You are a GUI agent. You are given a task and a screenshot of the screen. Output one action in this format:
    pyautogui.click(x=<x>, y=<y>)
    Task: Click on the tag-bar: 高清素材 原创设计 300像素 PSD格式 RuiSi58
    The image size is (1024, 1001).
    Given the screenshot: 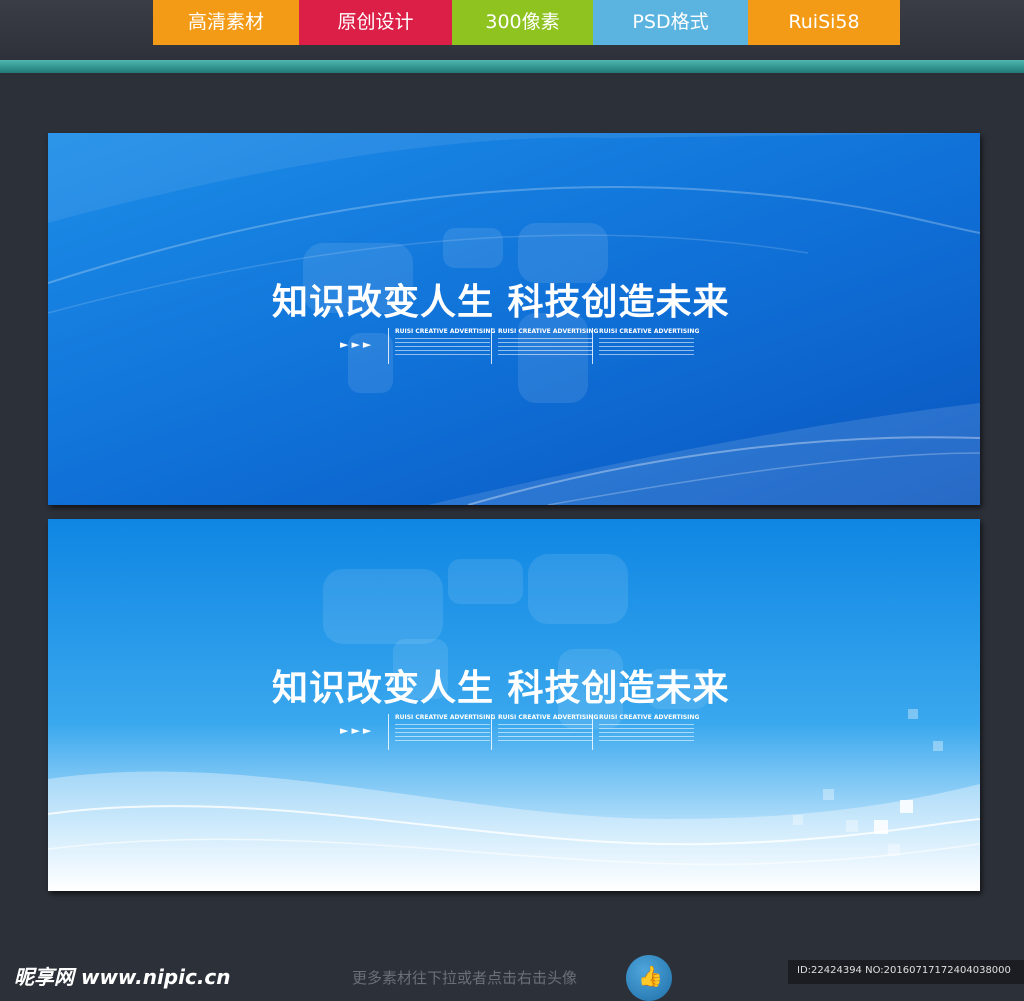 What is the action you would take?
    pyautogui.click(x=526, y=22)
    